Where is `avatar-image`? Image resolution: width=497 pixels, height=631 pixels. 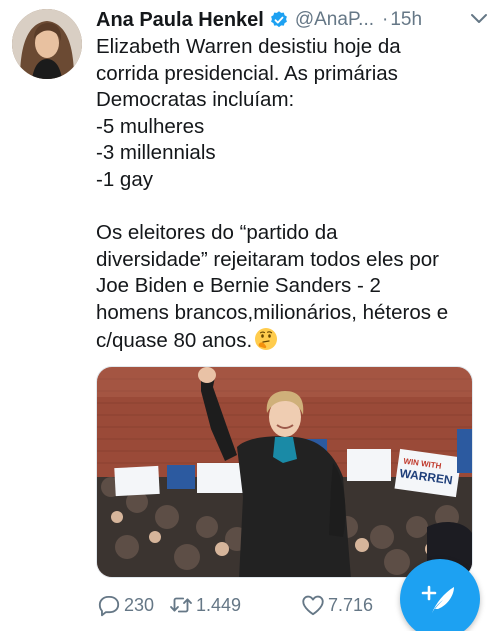 avatar-image is located at coordinates (47, 44).